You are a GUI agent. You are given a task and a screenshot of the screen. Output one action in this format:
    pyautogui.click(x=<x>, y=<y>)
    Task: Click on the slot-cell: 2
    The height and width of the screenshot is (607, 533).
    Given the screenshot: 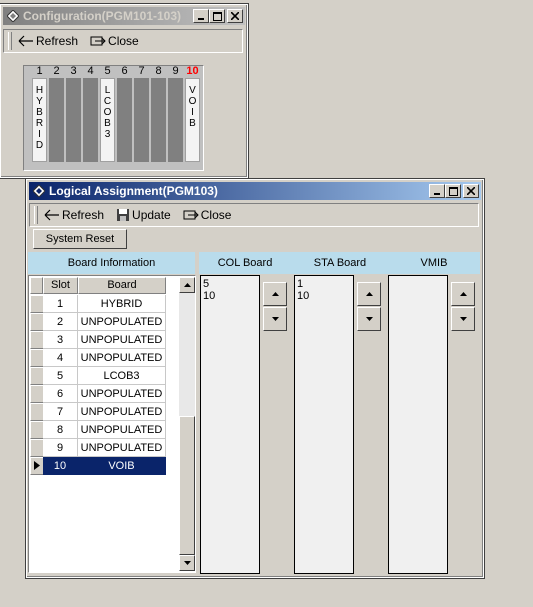 What is the action you would take?
    pyautogui.click(x=60, y=322)
    